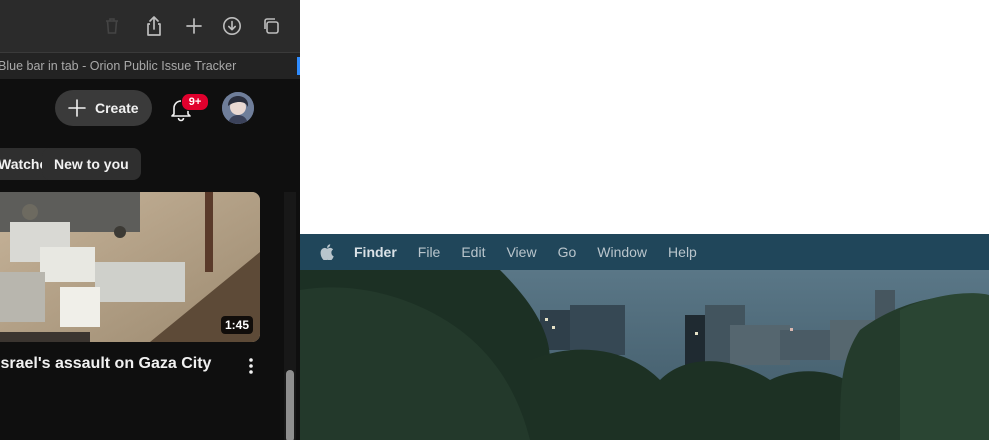  I want to click on trash-icon, so click(112, 26).